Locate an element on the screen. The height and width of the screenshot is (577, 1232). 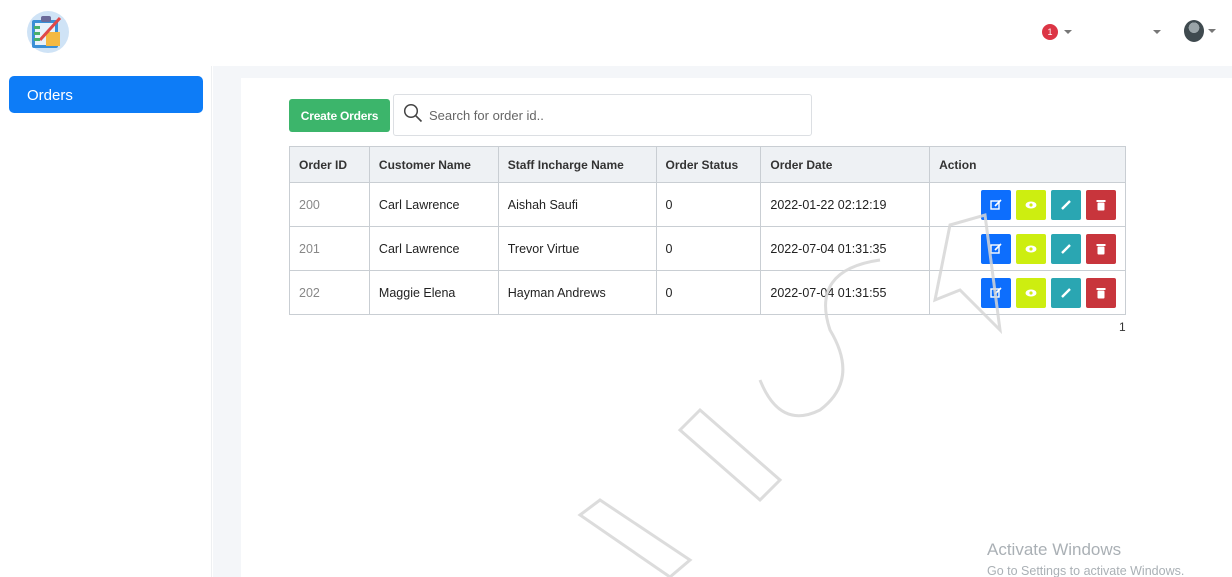
column-header-staff-name: Staff Incharge Name is located at coordinates (577, 164).